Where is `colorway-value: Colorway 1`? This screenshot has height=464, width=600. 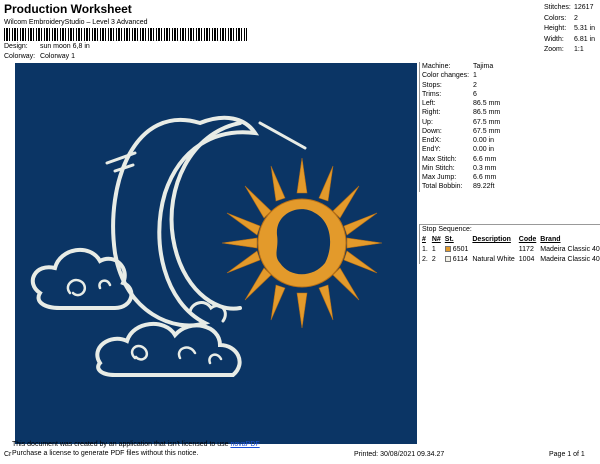 colorway-value: Colorway 1 is located at coordinates (57, 56).